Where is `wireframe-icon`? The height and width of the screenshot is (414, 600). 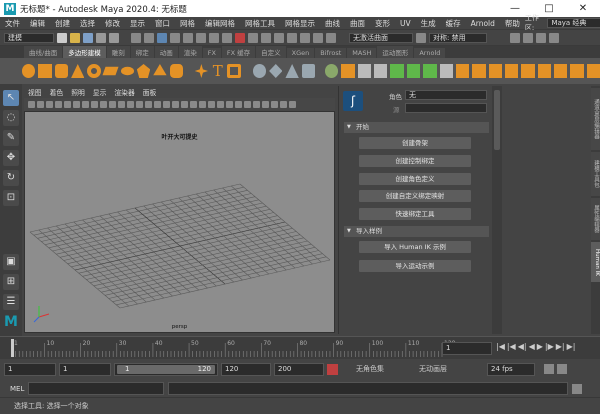
wireframe-icon is located at coordinates (130, 104).